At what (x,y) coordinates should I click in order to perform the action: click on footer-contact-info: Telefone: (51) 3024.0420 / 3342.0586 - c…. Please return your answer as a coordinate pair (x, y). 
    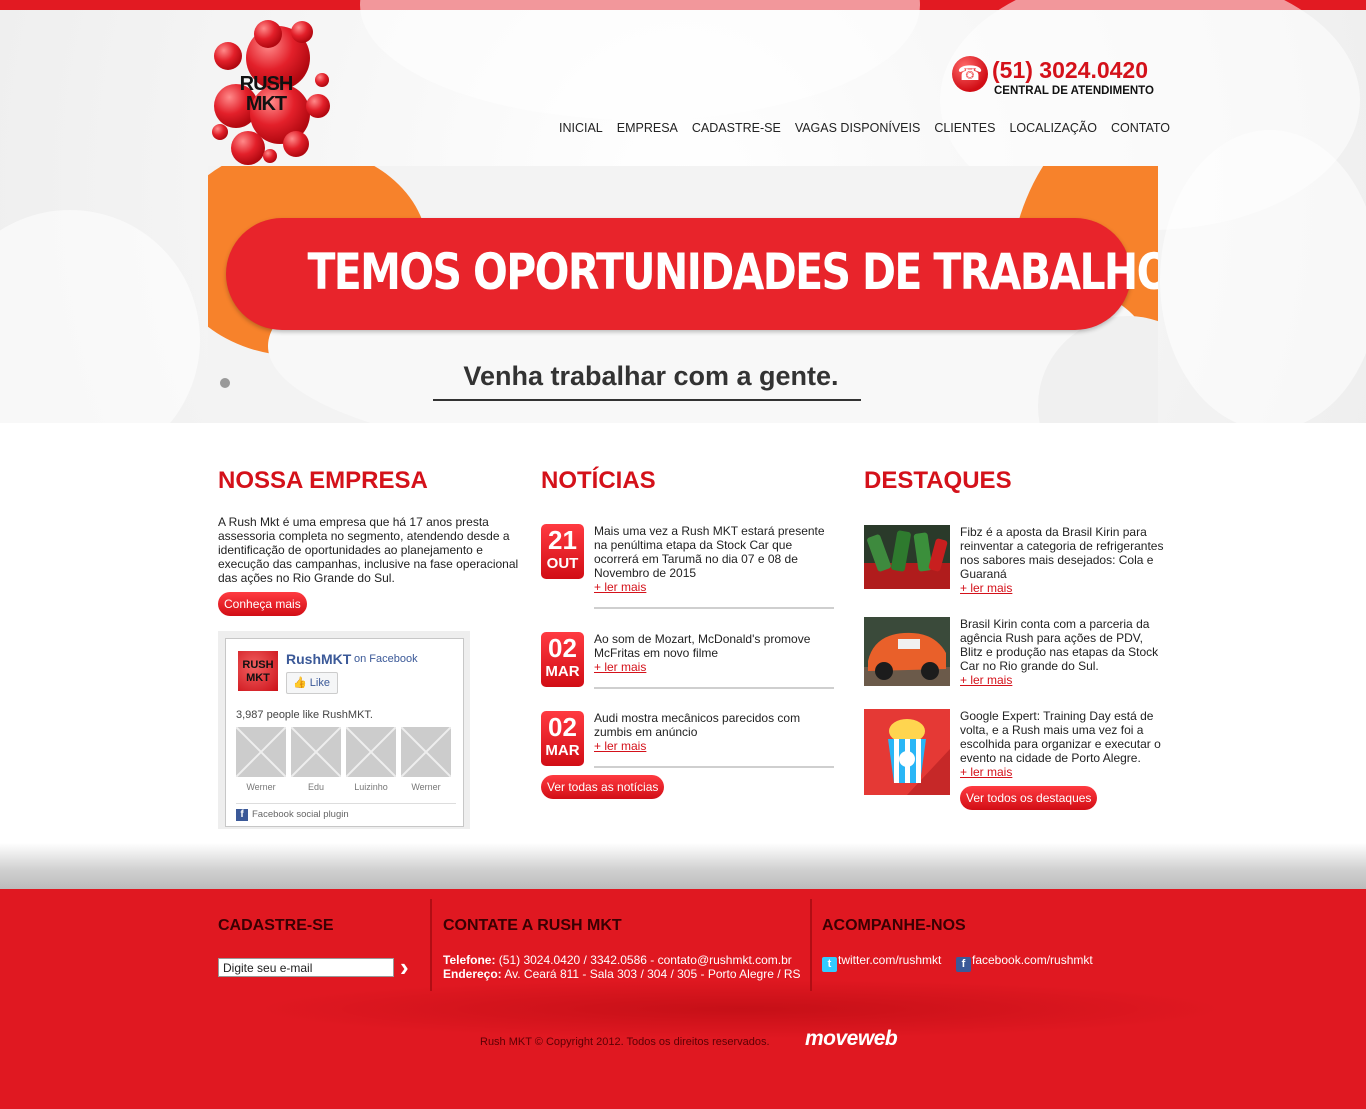
    Looking at the image, I should click on (622, 967).